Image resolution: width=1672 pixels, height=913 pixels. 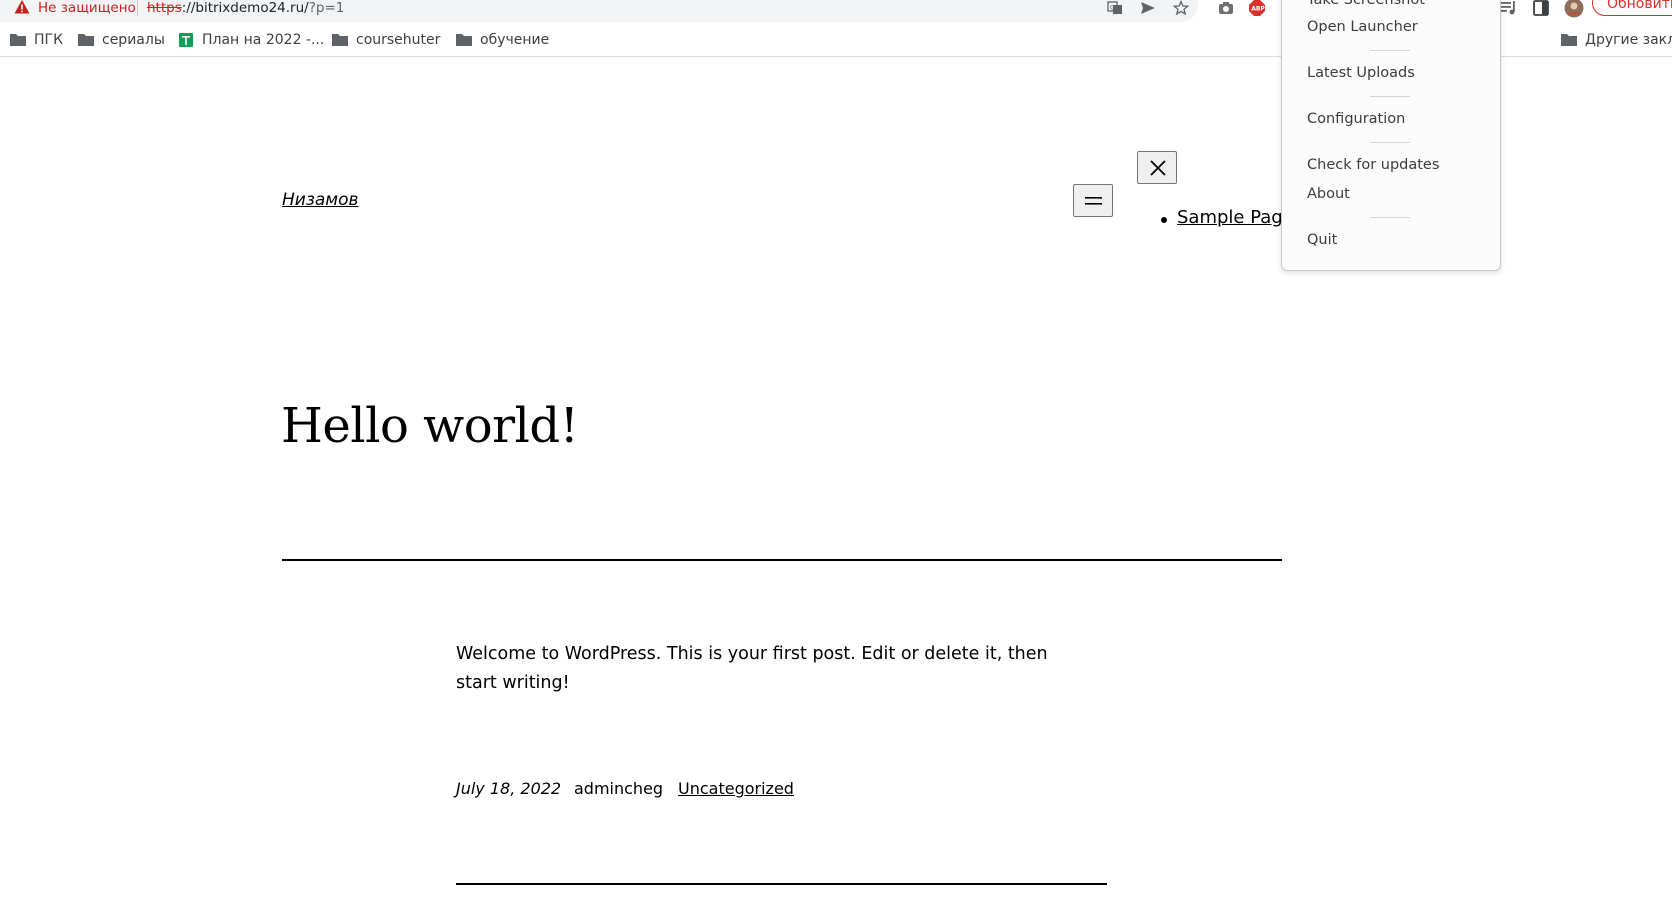 I want to click on menu-item-take-screenshot: Take Screenshot, so click(x=1366, y=4).